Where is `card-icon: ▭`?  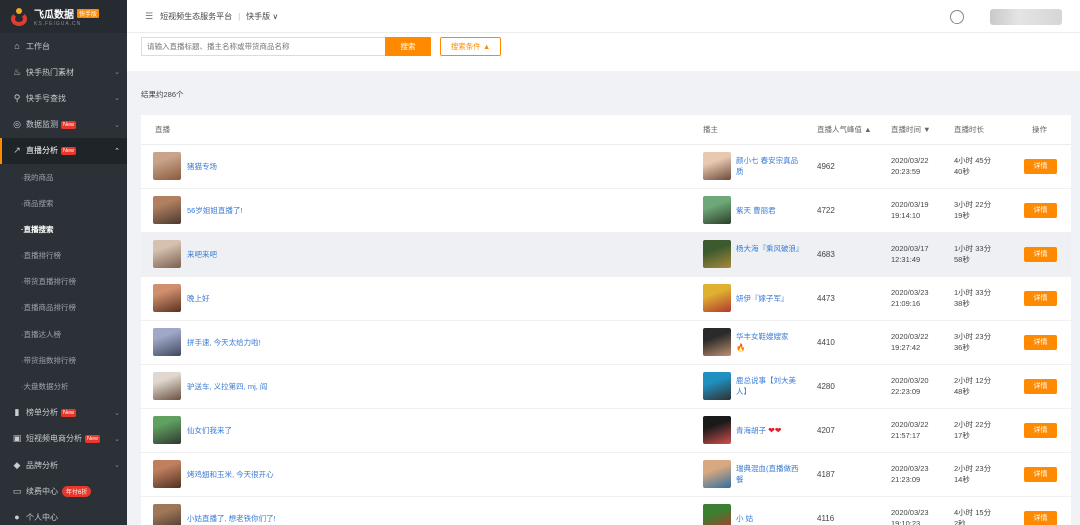 card-icon: ▭ is located at coordinates (17, 490).